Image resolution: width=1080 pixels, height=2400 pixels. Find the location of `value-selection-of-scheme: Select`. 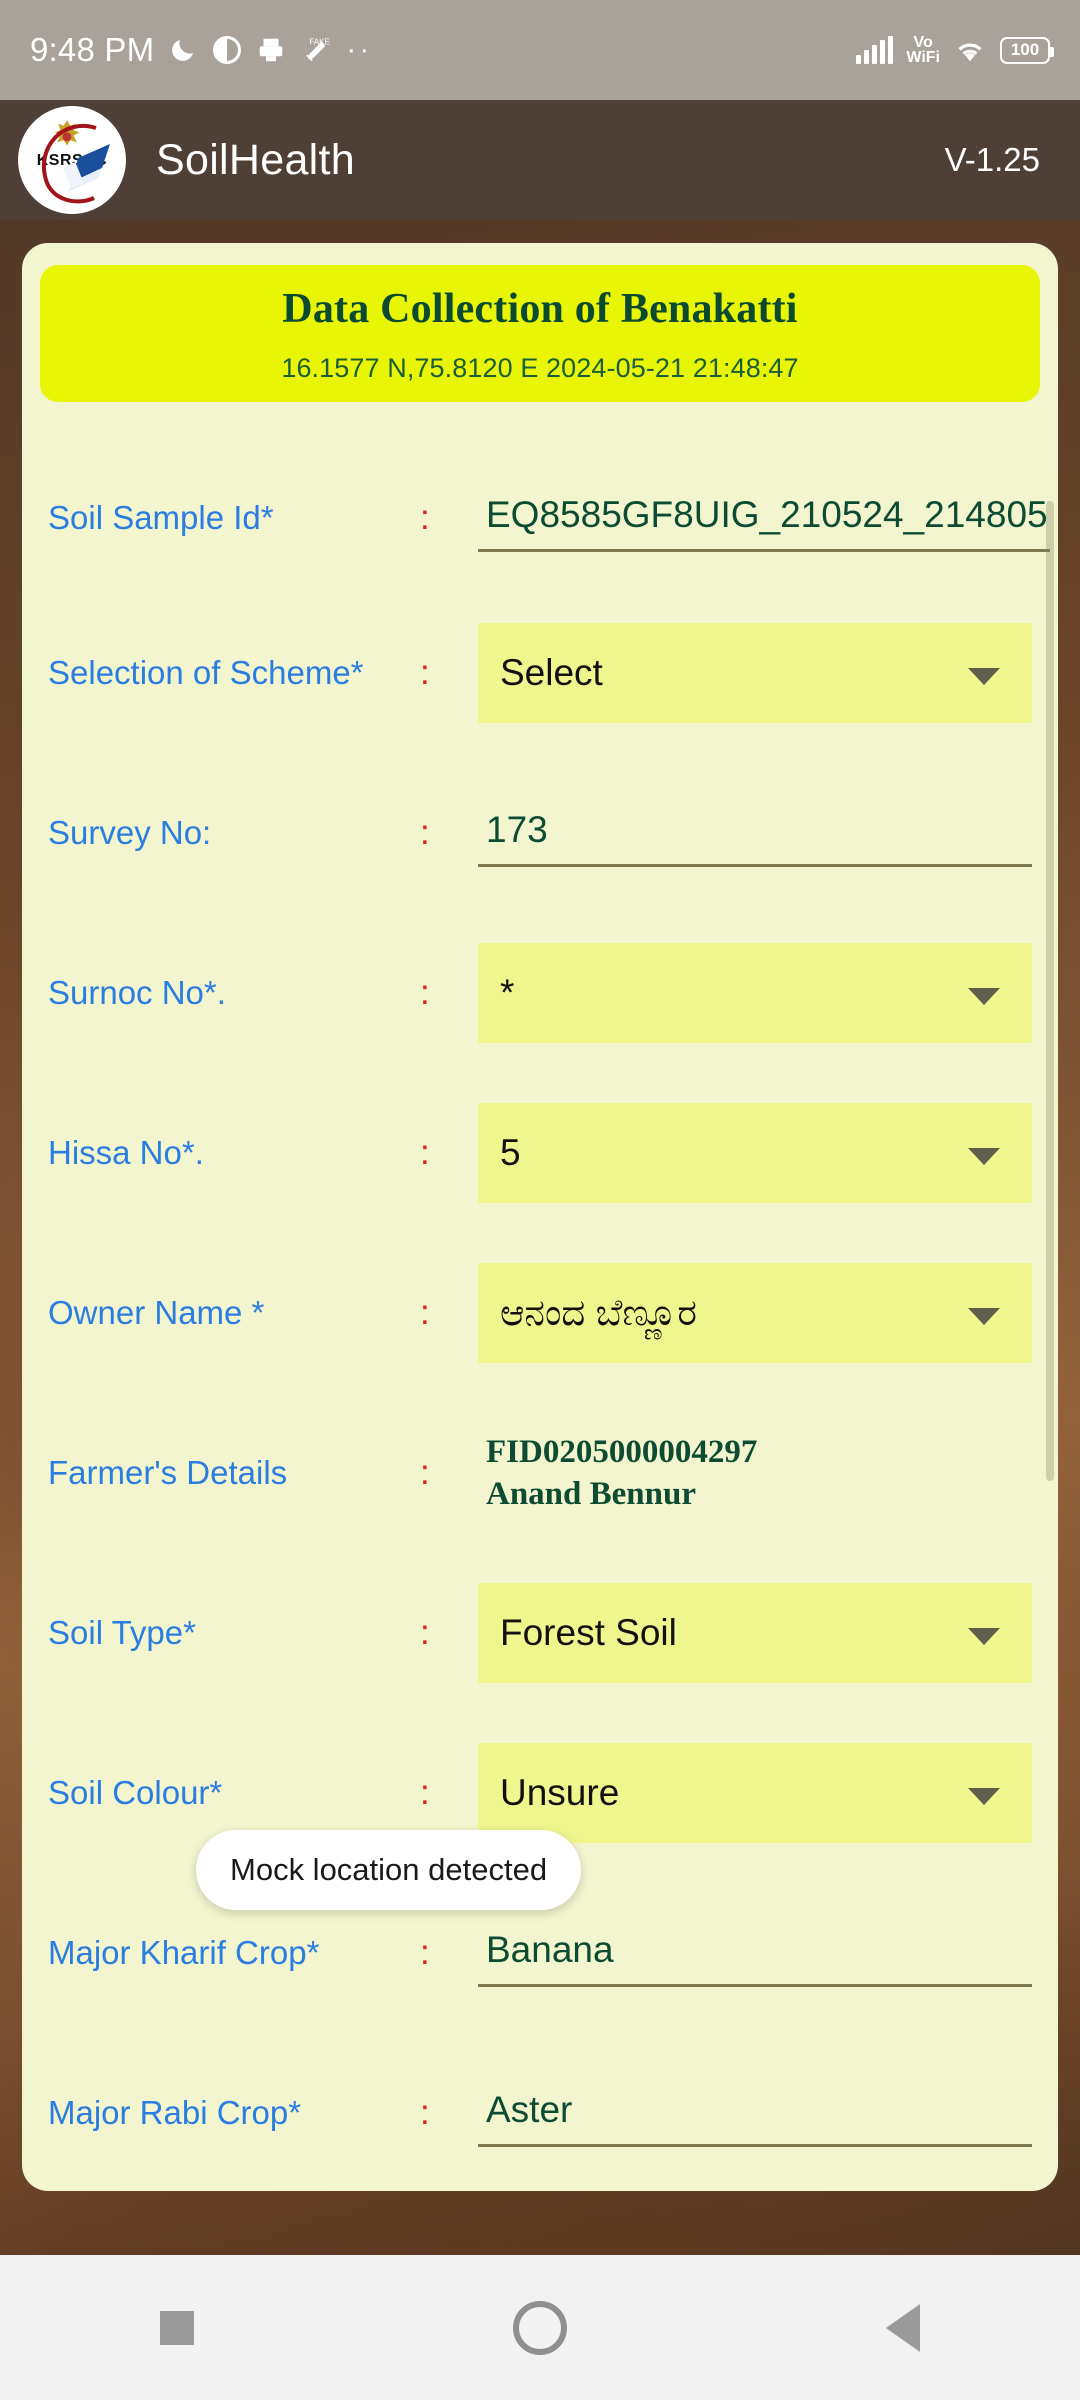

value-selection-of-scheme: Select is located at coordinates (755, 673).